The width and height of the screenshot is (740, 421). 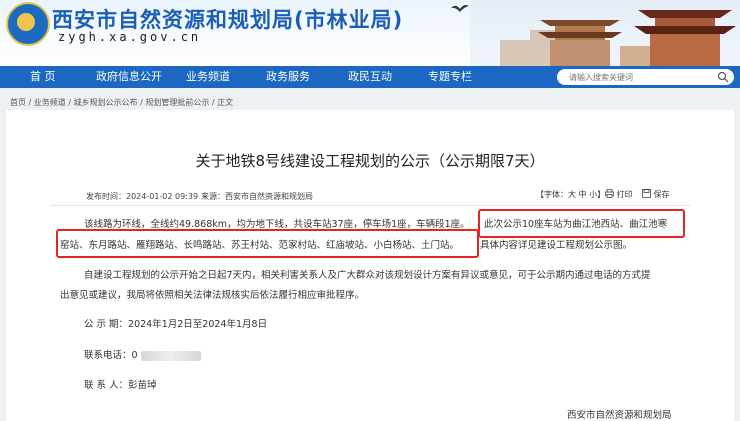 I want to click on nav-business: 业务频道, so click(x=208, y=77).